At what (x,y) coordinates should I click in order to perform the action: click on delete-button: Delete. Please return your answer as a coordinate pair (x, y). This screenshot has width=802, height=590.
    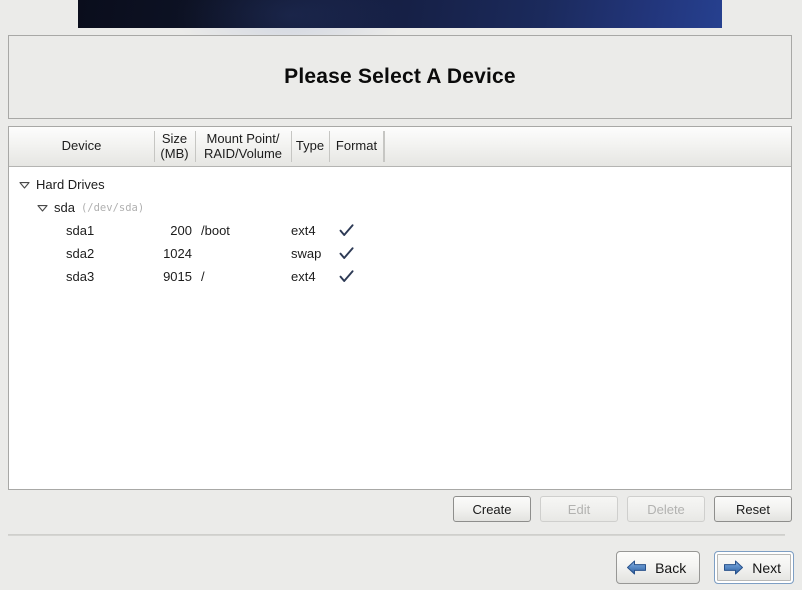
    Looking at the image, I should click on (666, 509).